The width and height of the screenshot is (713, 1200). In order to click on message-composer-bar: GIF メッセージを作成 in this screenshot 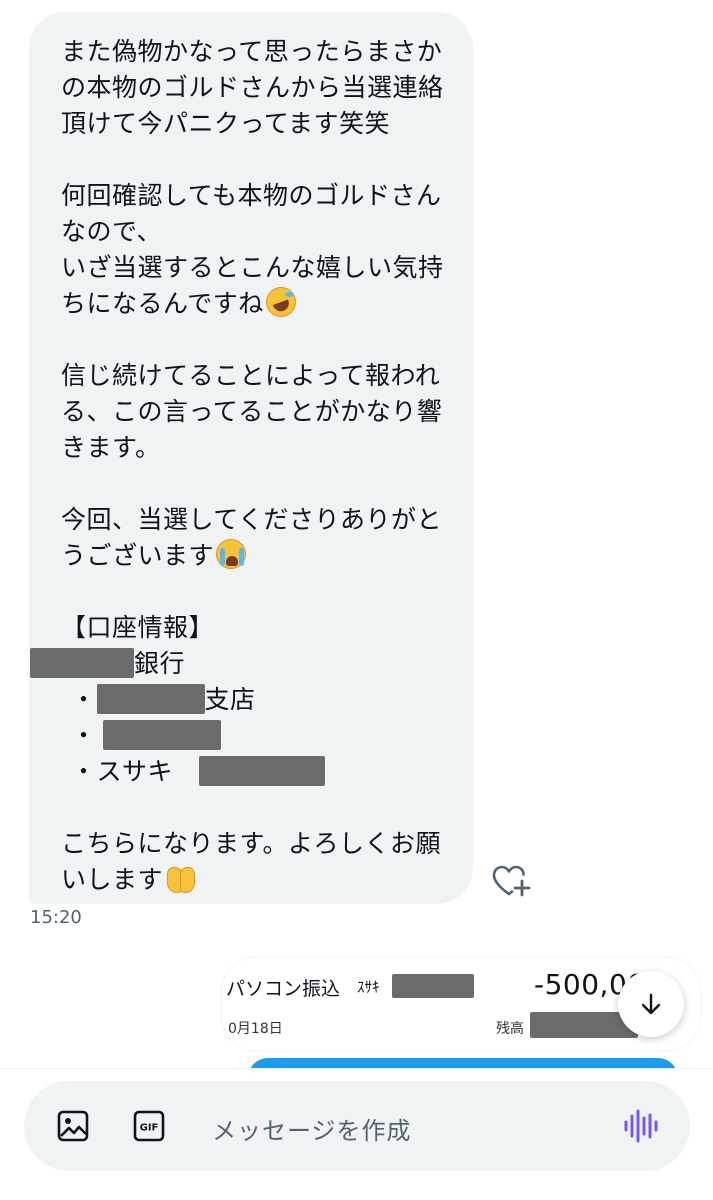, I will do `click(356, 1134)`.